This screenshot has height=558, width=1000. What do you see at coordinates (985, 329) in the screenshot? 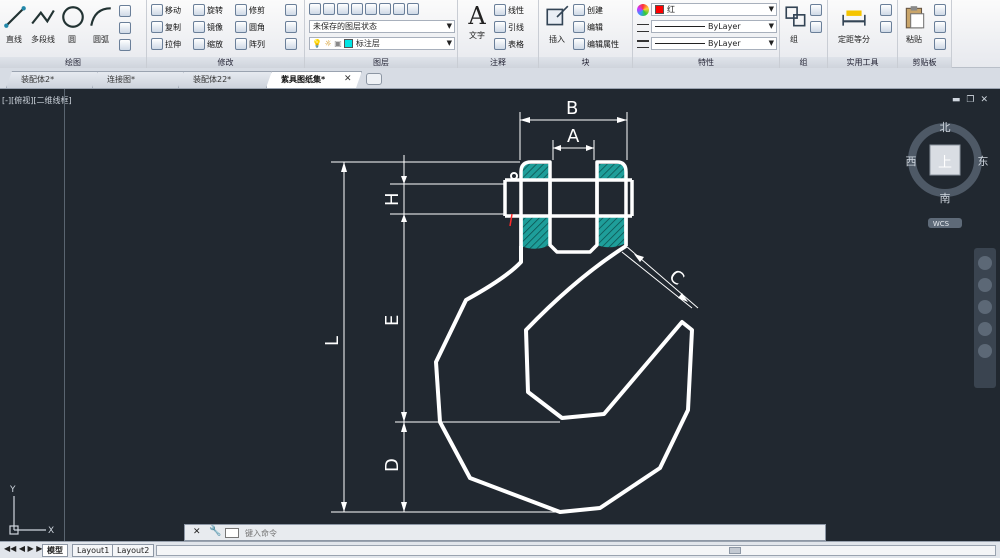
I see `orbit-icon` at bounding box center [985, 329].